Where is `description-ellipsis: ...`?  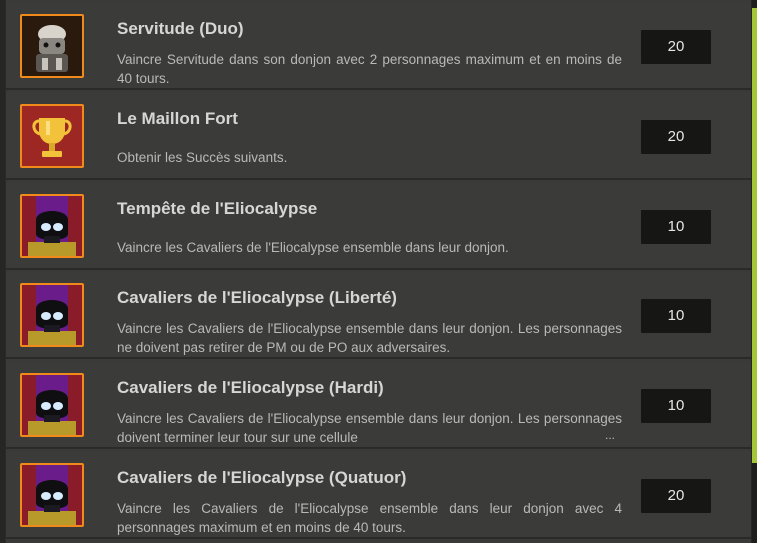
description-ellipsis: ... is located at coordinates (610, 435).